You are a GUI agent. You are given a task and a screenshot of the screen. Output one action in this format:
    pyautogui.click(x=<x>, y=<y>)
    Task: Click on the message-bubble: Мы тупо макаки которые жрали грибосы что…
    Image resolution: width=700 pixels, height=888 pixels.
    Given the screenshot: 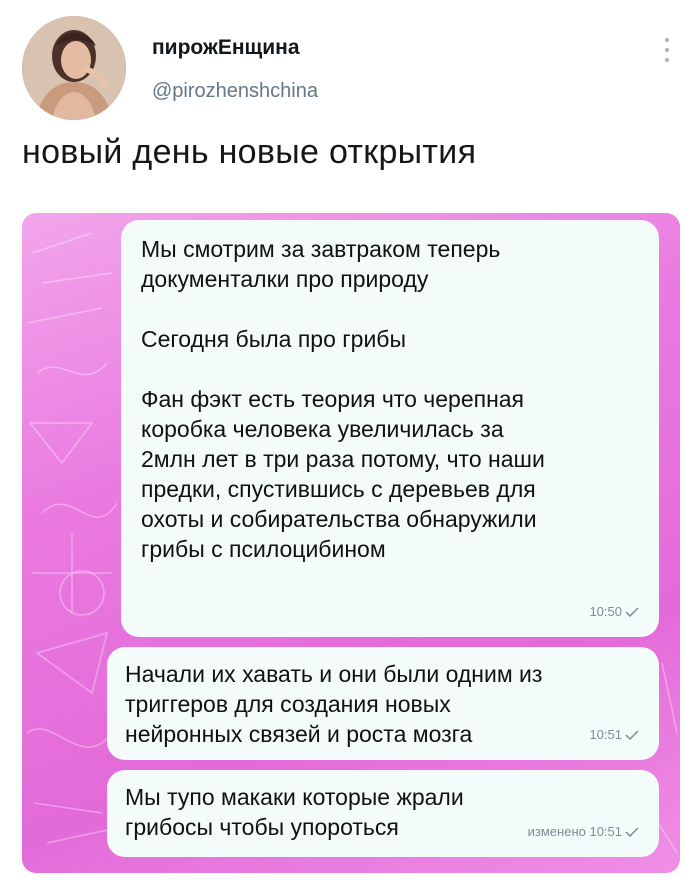 What is the action you would take?
    pyautogui.click(x=383, y=813)
    